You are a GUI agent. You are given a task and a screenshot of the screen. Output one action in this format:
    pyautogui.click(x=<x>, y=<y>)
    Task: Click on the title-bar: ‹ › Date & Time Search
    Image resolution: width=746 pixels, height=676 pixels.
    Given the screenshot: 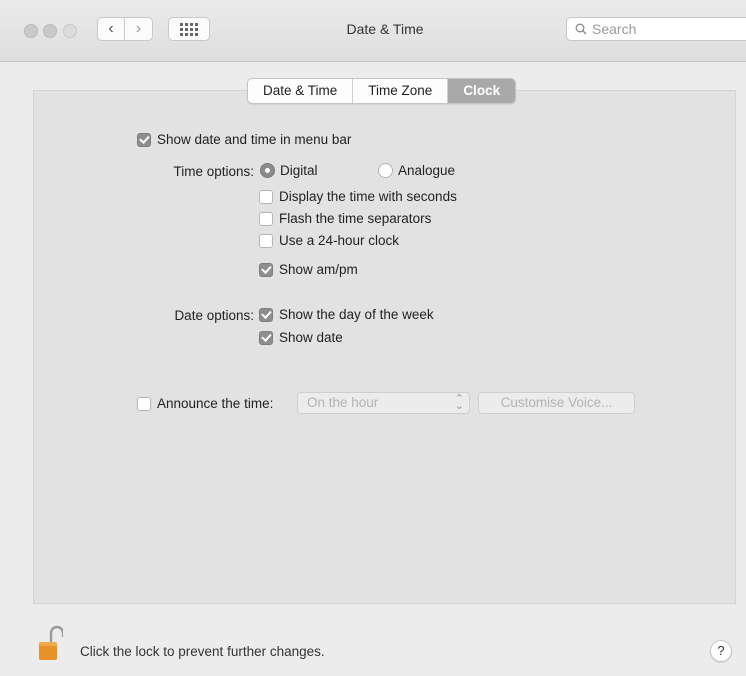 What is the action you would take?
    pyautogui.click(x=373, y=31)
    